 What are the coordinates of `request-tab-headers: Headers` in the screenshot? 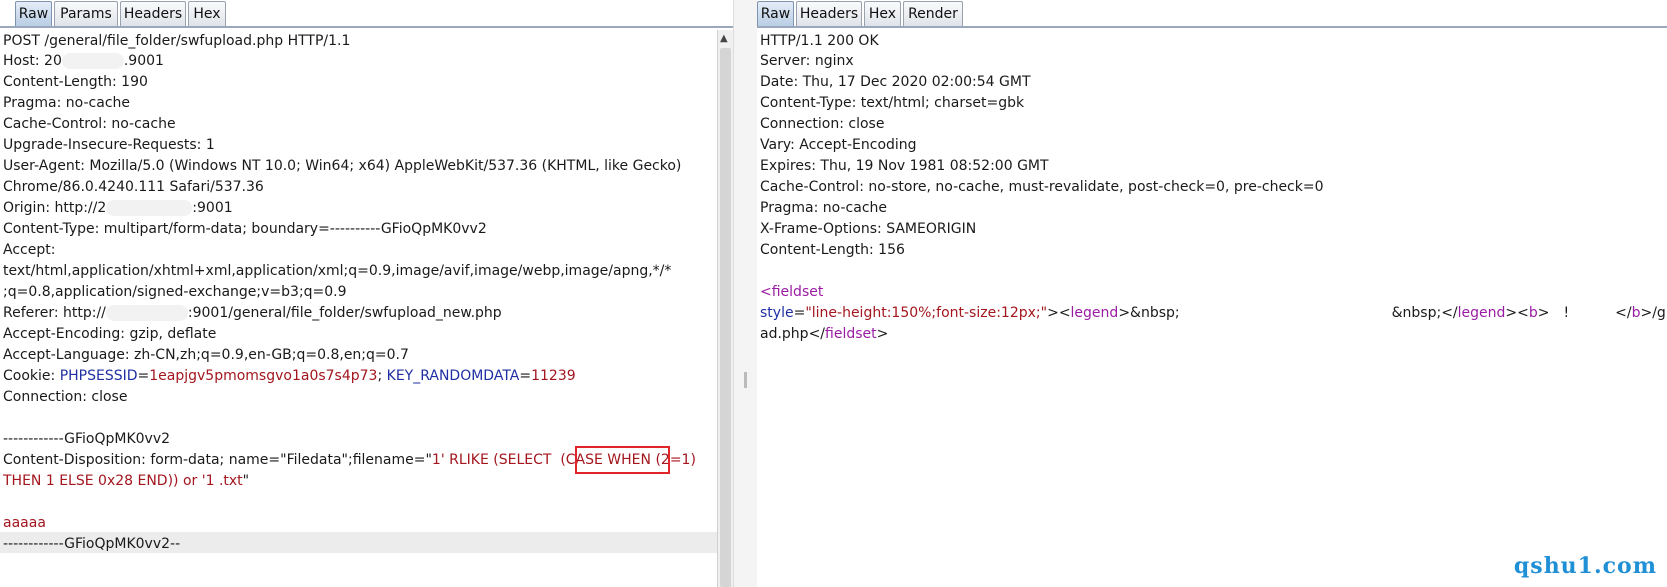 It's located at (153, 13).